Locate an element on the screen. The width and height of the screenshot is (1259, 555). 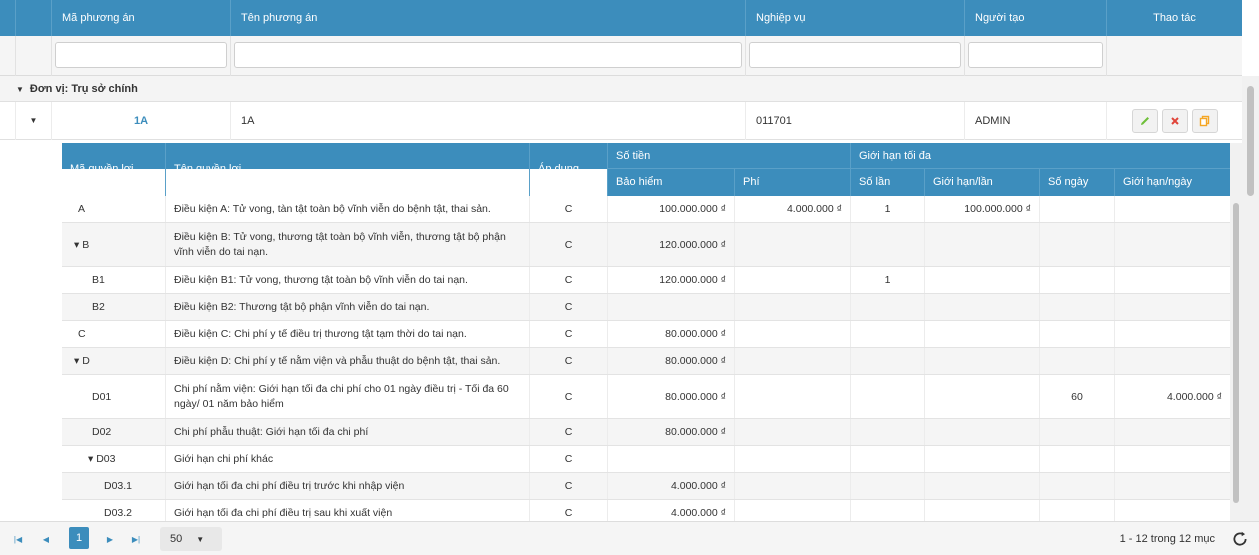
detail-scrollbar is located at coordinates (1236, 332).